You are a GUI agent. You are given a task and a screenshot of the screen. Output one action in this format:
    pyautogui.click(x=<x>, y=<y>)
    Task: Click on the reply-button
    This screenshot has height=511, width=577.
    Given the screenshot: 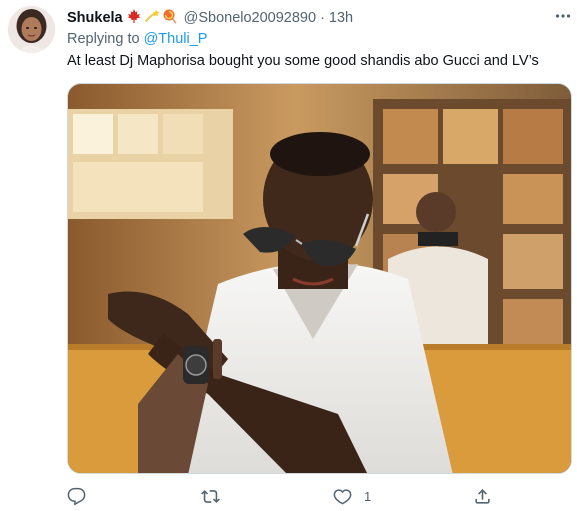 What is the action you would take?
    pyautogui.click(x=76, y=496)
    